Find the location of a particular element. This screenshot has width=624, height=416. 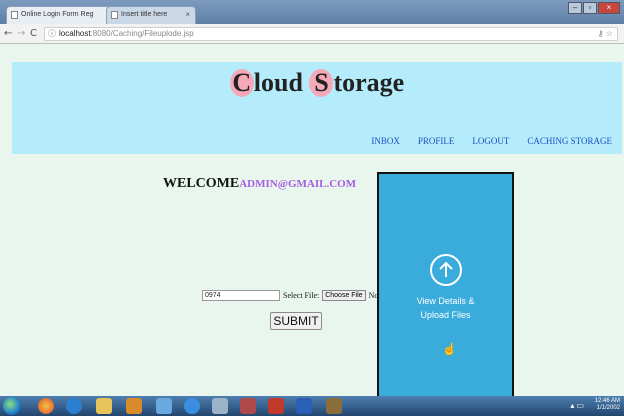

welcome-heading: WELCOMEADMIN@GMAIL.COM is located at coordinates (259, 184).